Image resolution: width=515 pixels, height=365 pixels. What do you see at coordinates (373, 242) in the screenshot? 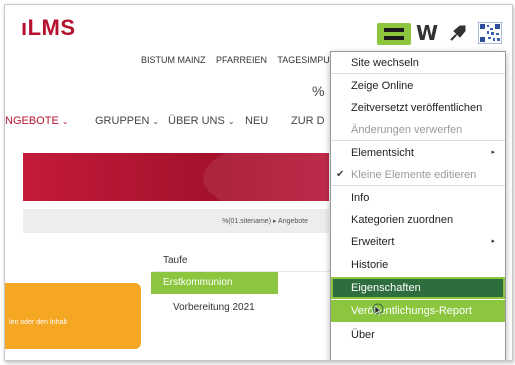
I see `menu-item-label: Erweitert` at bounding box center [373, 242].